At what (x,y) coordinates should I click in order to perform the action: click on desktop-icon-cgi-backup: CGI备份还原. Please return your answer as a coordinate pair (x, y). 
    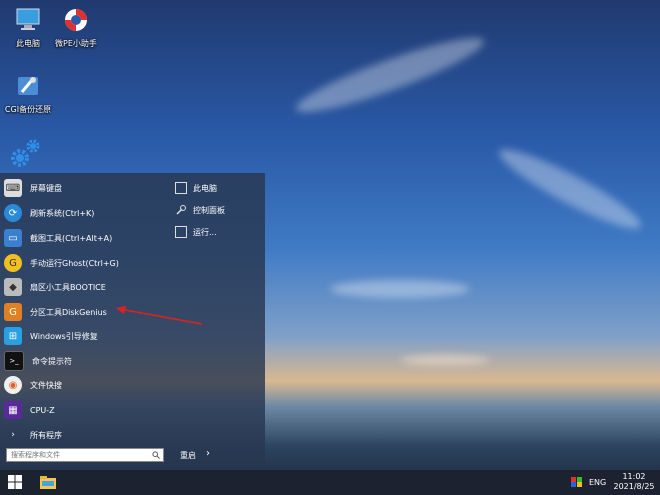
    Looking at the image, I should click on (28, 93).